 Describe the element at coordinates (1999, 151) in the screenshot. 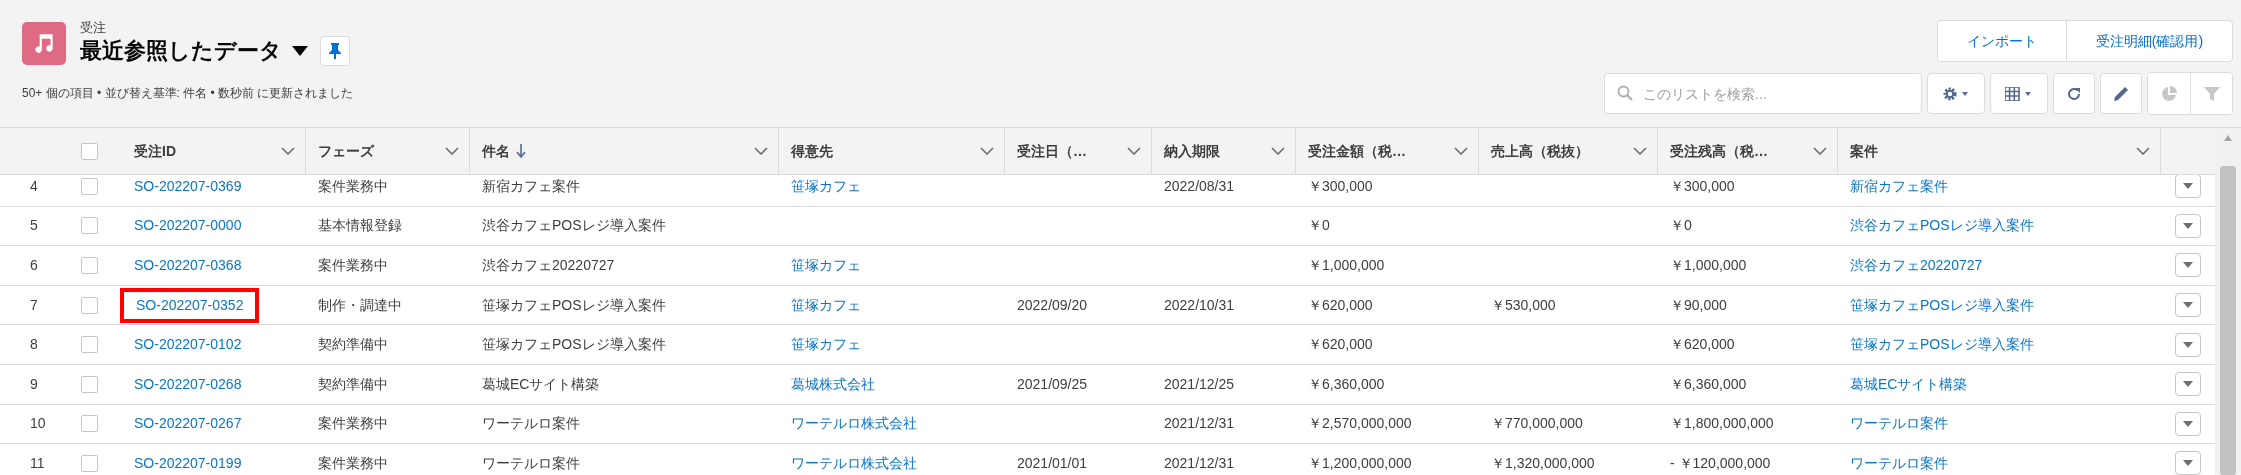

I see `column-header: 案件` at that location.